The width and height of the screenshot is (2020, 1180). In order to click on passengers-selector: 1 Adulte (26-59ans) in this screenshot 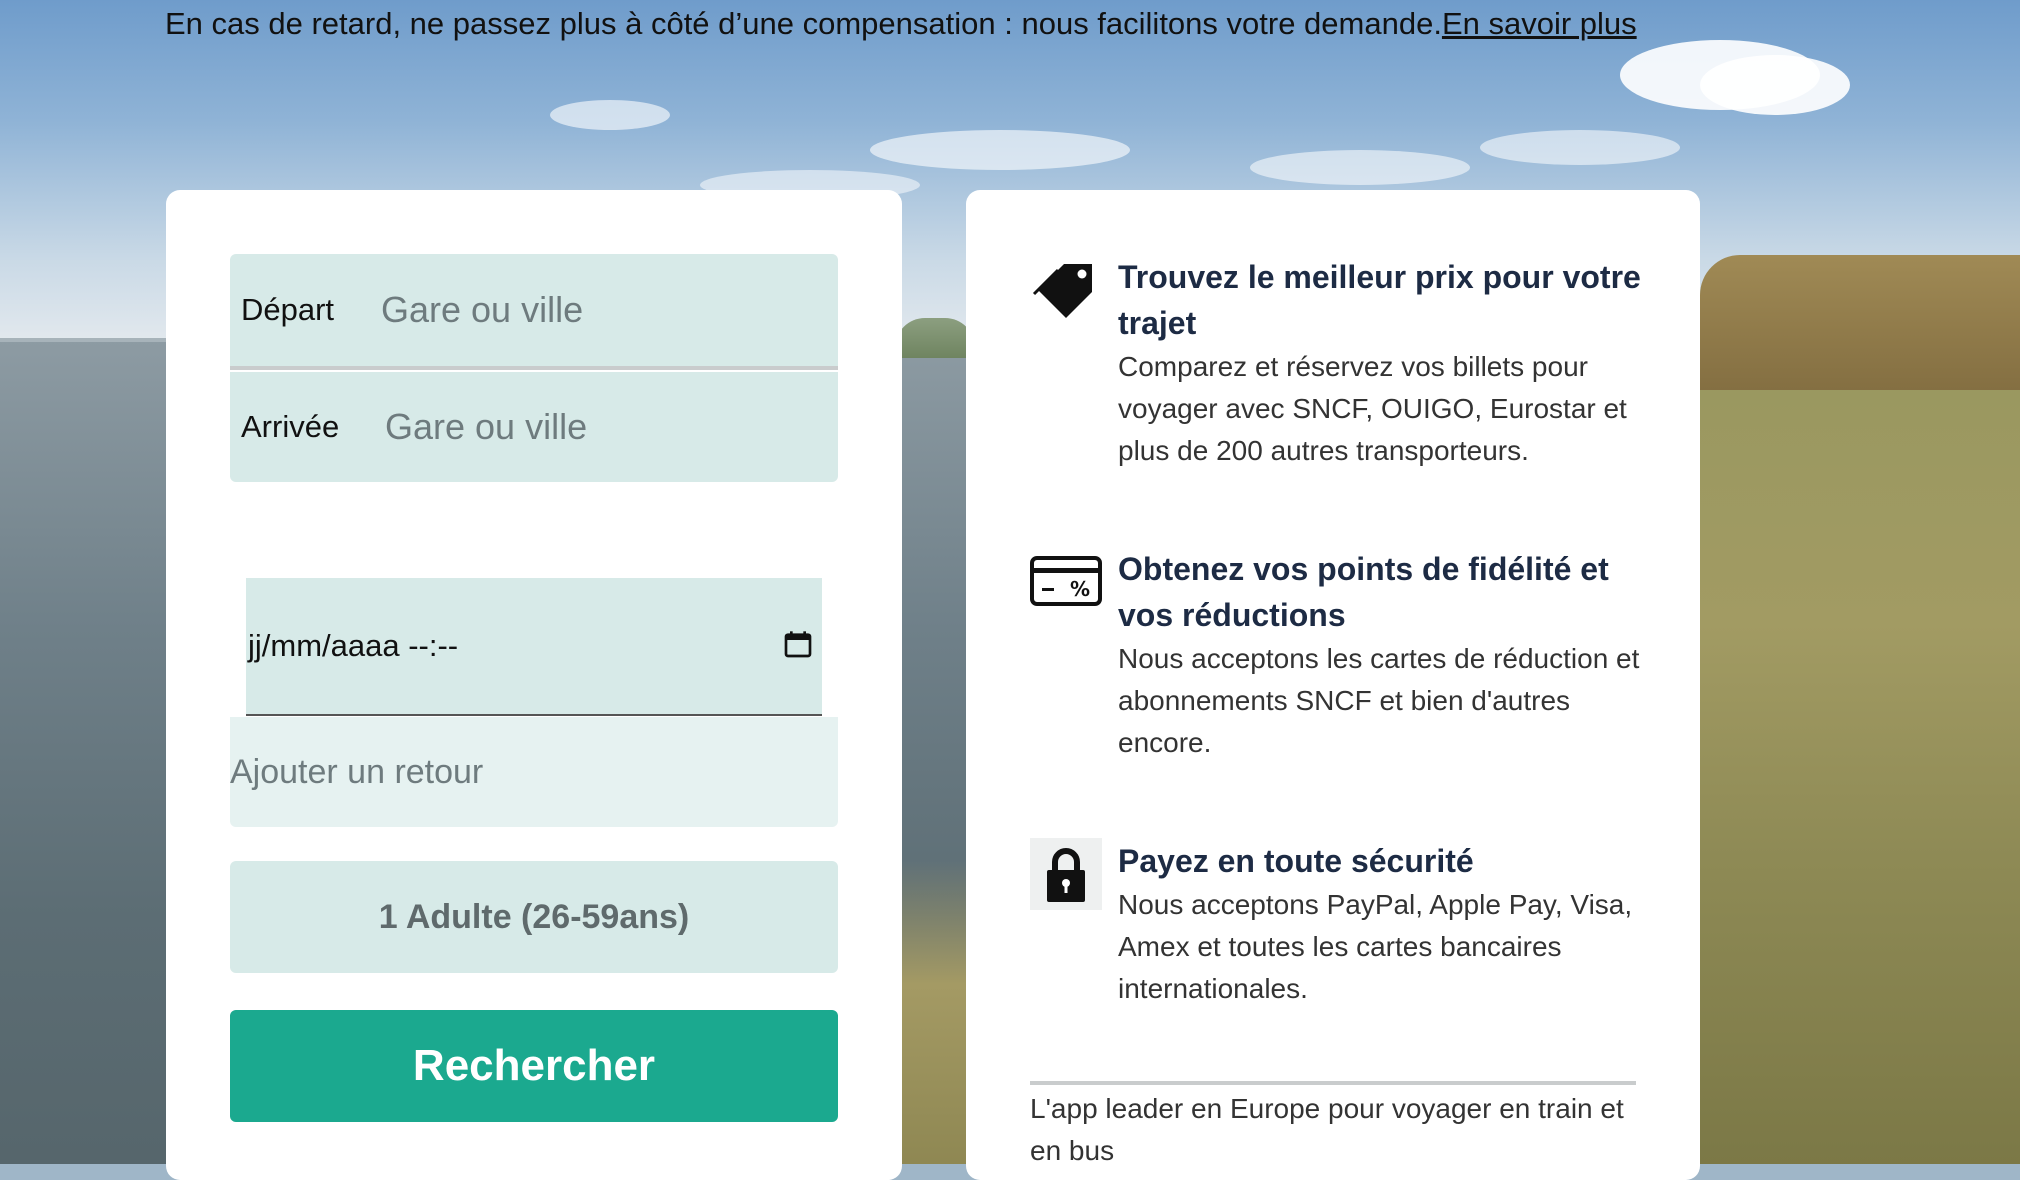, I will do `click(534, 917)`.